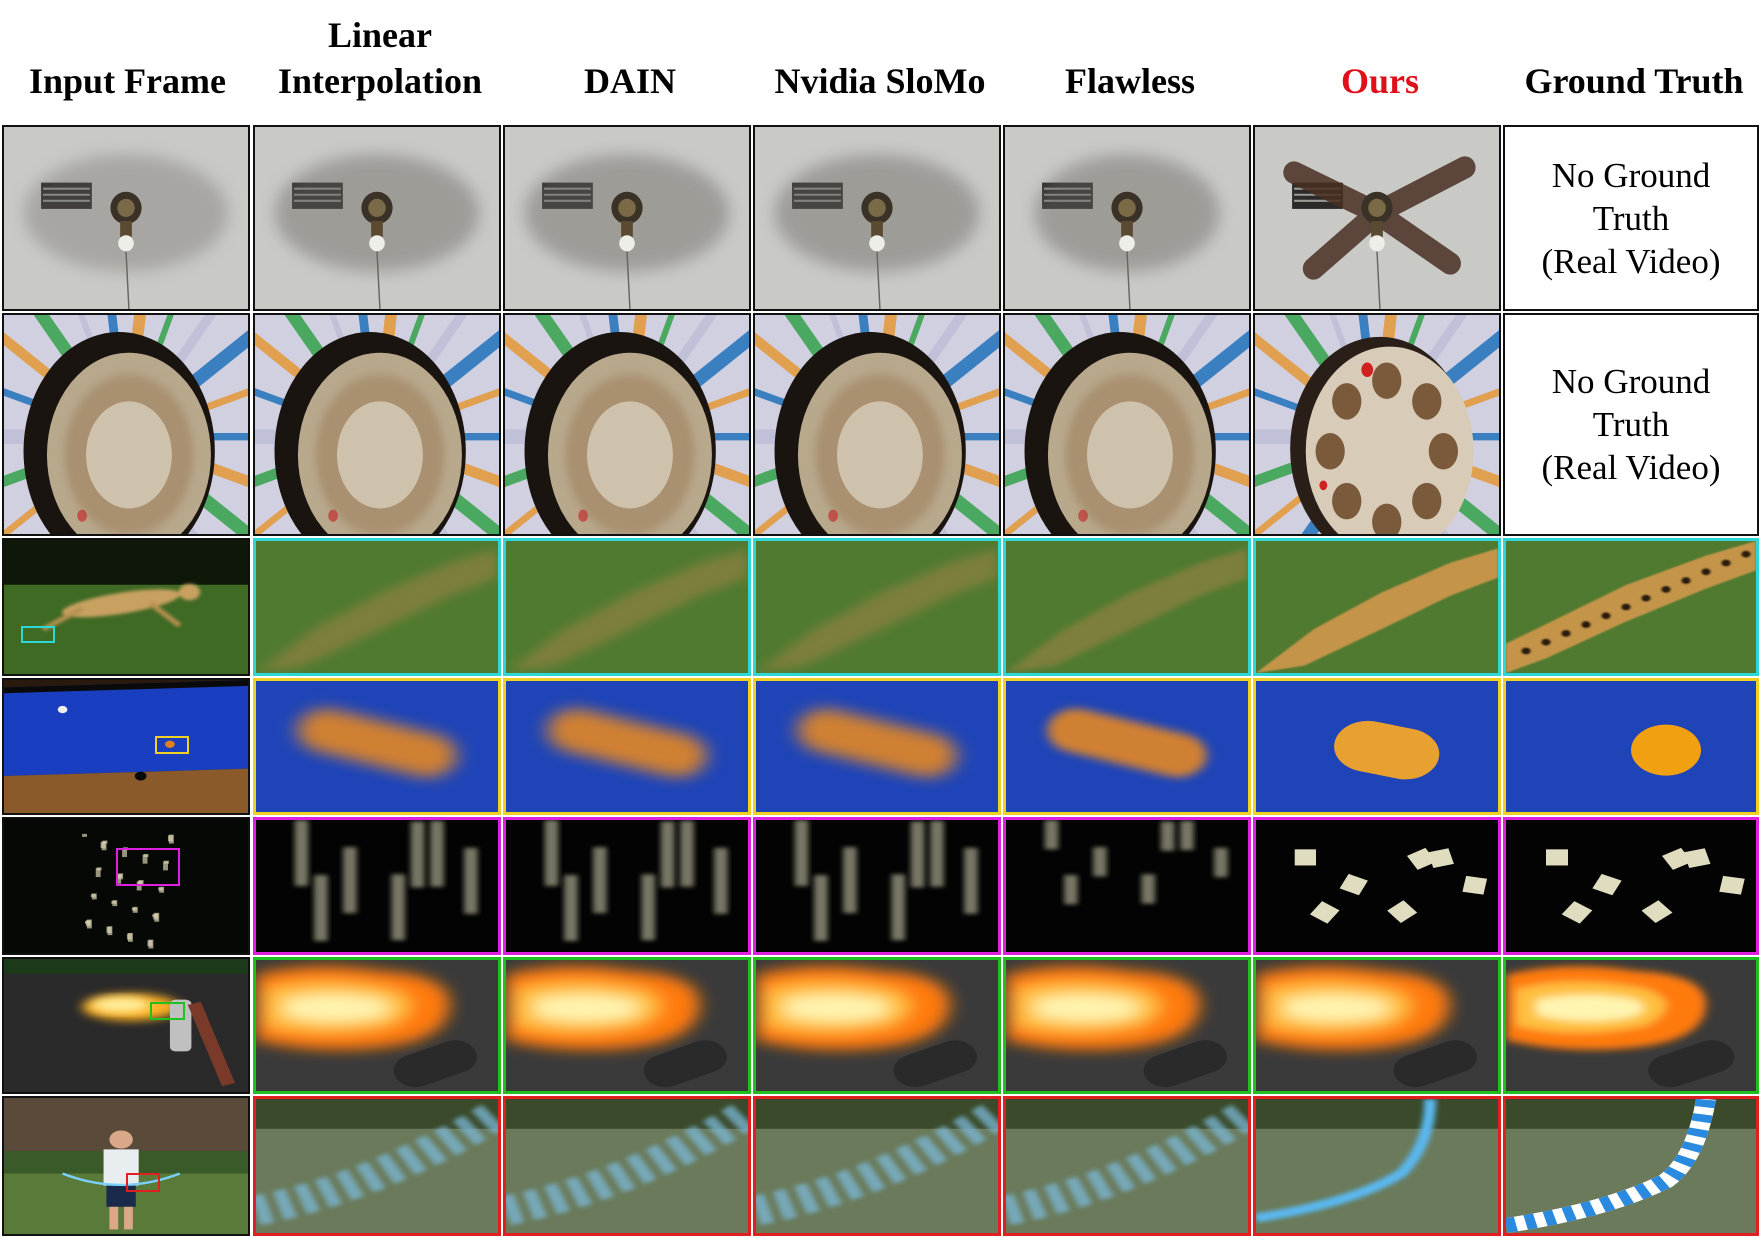 The height and width of the screenshot is (1238, 1763). What do you see at coordinates (627, 1025) in the screenshot?
I see `flamethrower-dain-image` at bounding box center [627, 1025].